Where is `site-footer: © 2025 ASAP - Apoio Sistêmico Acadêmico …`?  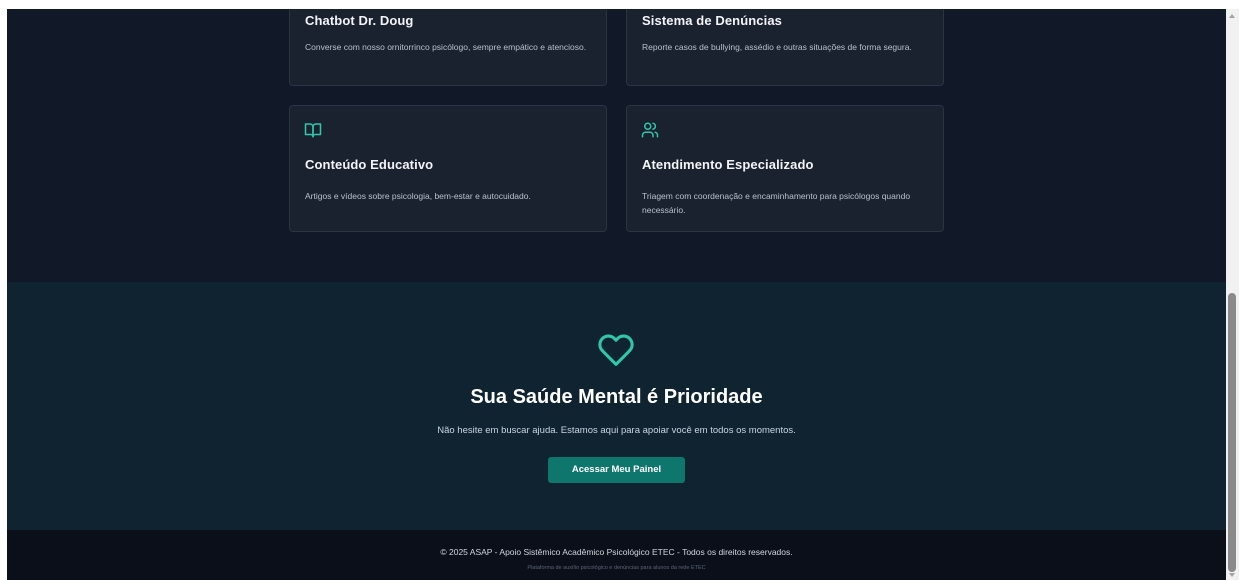 site-footer: © 2025 ASAP - Apoio Sistêmico Acadêmico … is located at coordinates (616, 555).